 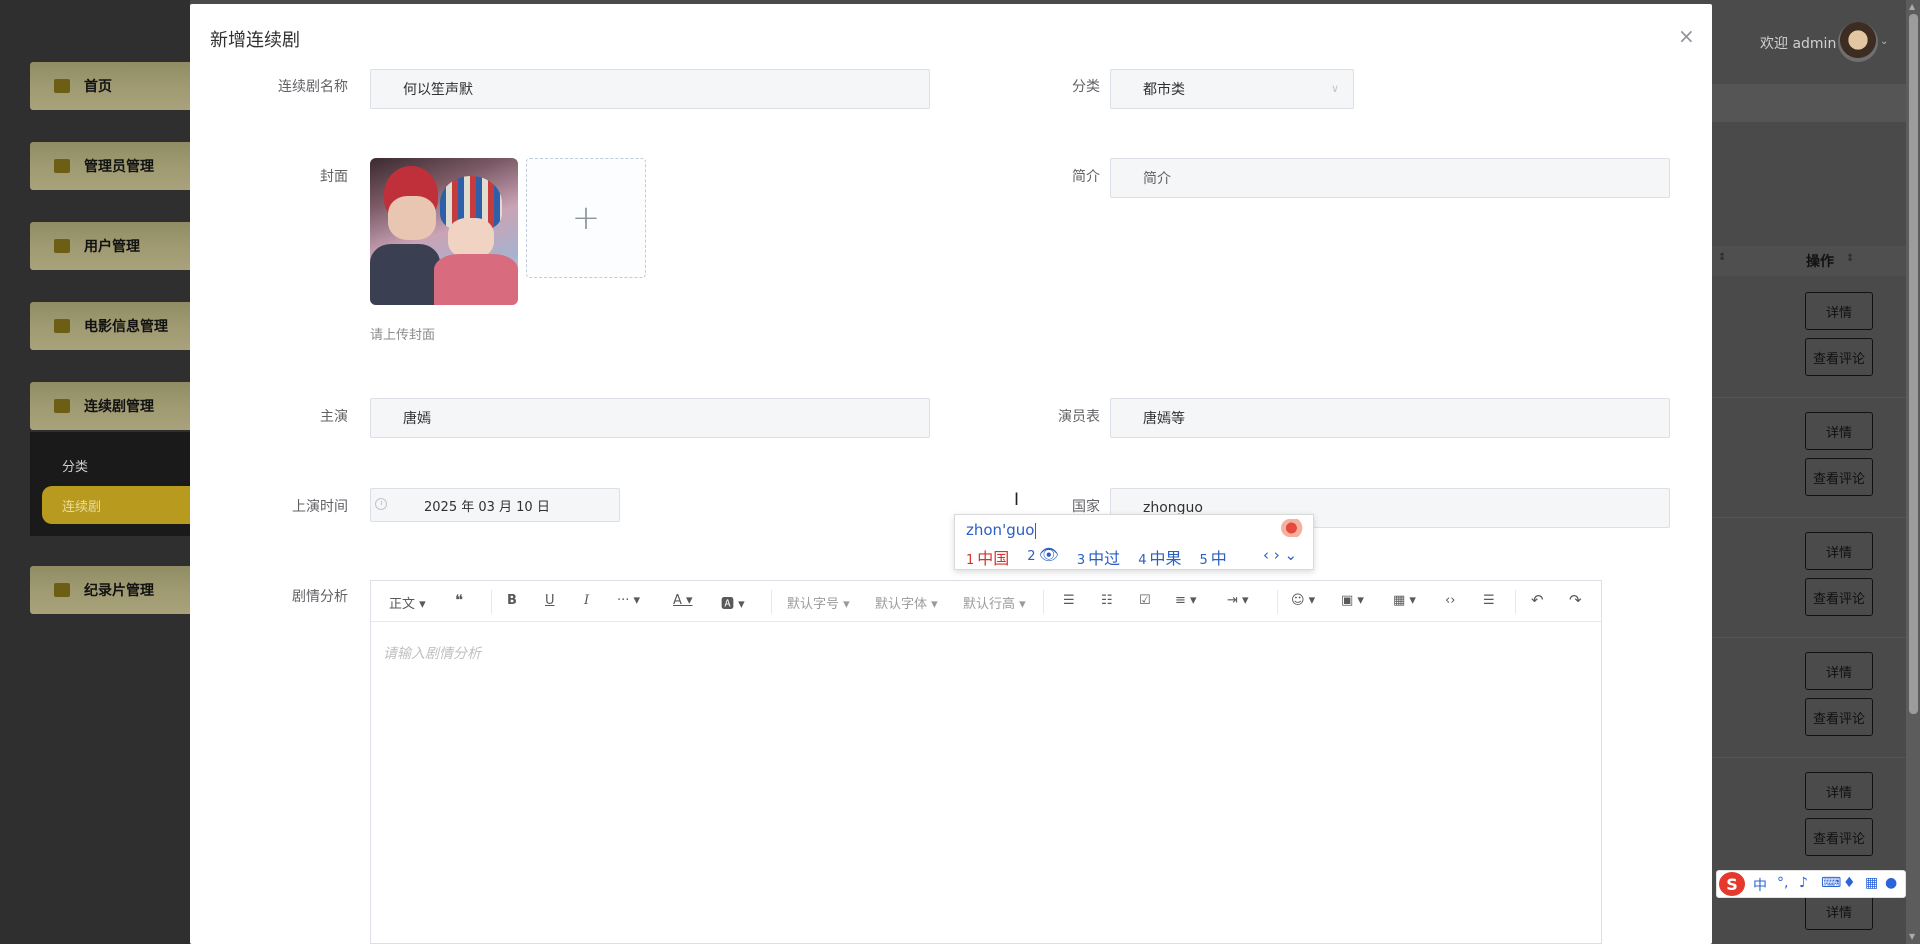 I want to click on line-height-select: 默认行高 ▾, so click(x=994, y=602).